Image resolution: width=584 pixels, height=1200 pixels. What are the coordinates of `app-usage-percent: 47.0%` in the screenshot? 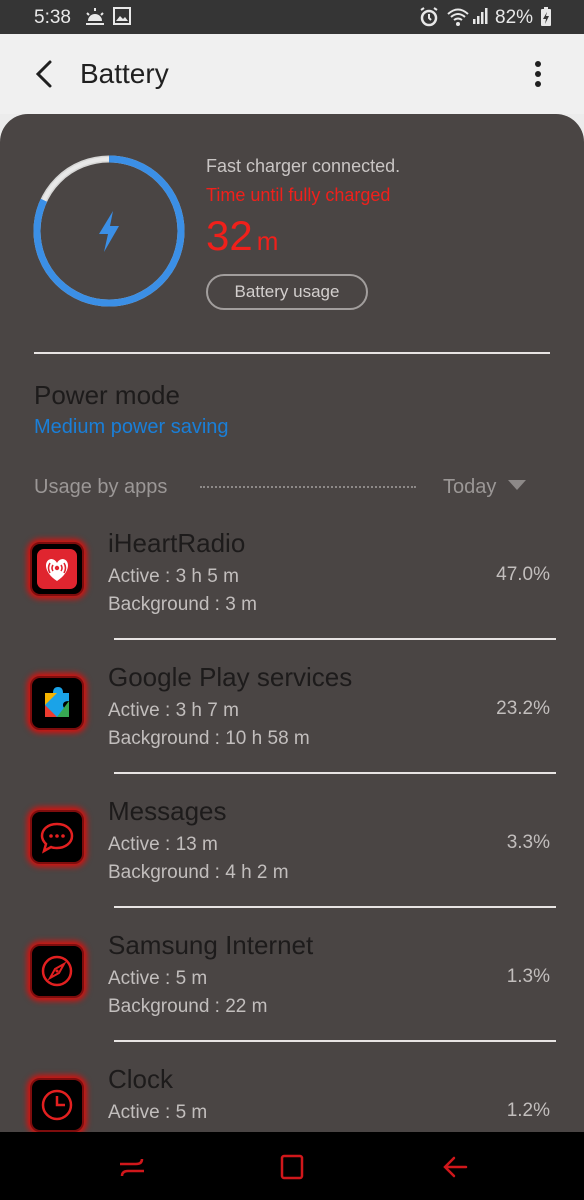 It's located at (523, 574).